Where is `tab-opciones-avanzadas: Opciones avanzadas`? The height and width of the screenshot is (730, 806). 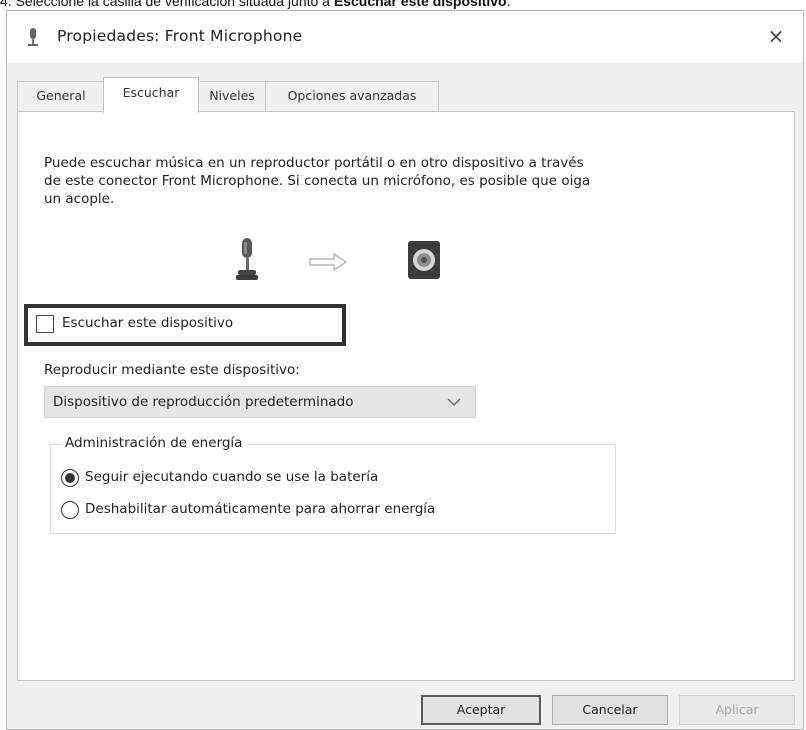 tab-opciones-avanzadas: Opciones avanzadas is located at coordinates (352, 96).